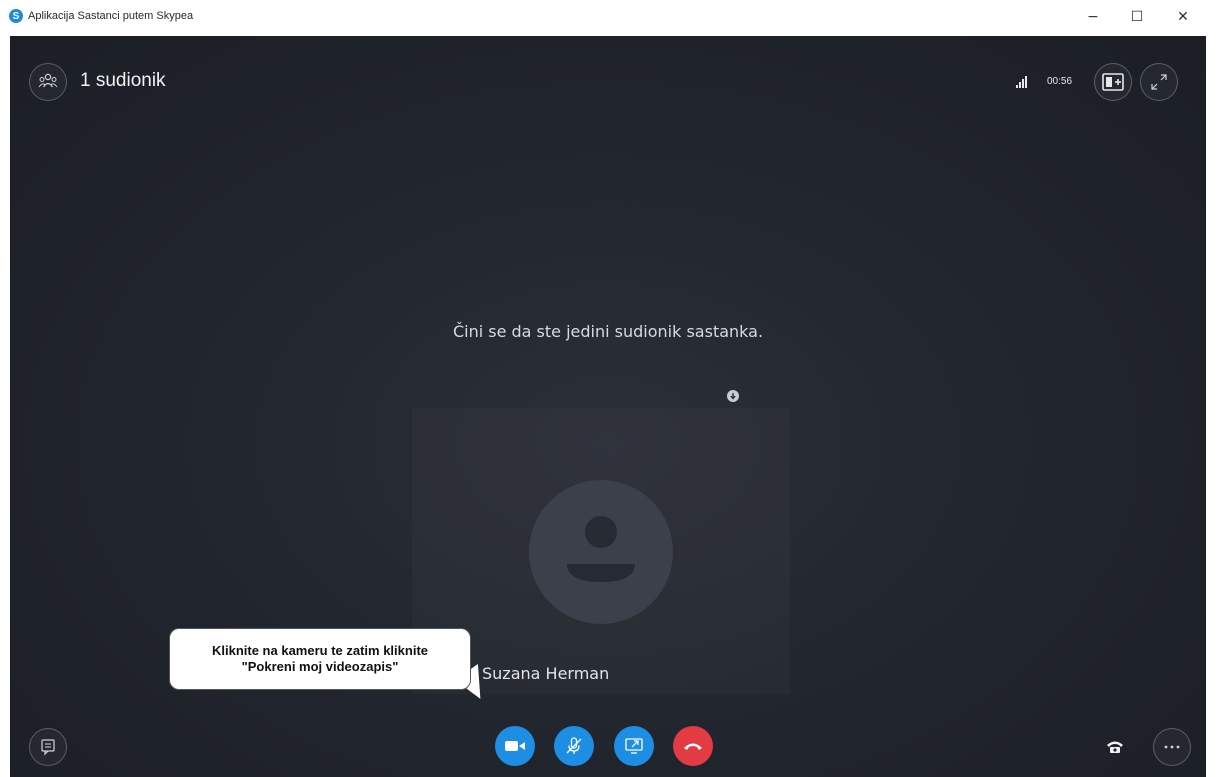 The width and height of the screenshot is (1217, 777). I want to click on people-icon, so click(48, 80).